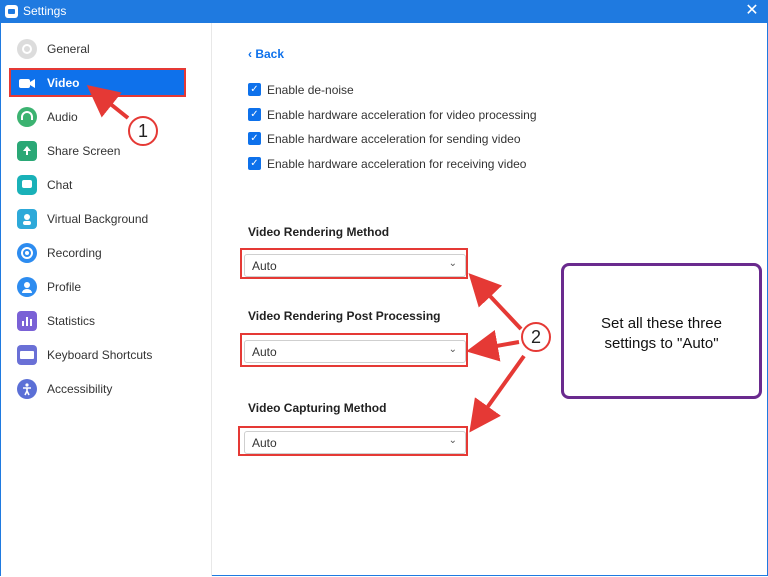 The width and height of the screenshot is (768, 577). I want to click on sidebar-item-share-screen: Share Screen, so click(98, 151).